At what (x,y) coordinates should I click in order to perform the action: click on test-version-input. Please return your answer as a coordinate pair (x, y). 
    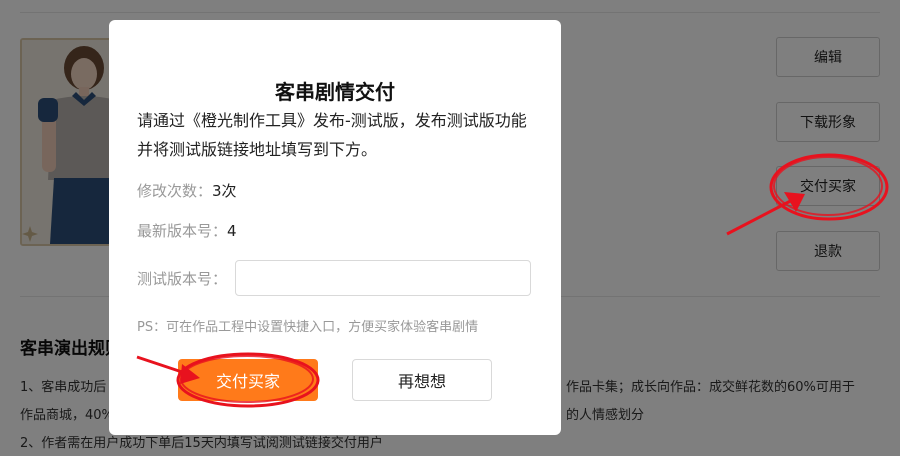
    Looking at the image, I should click on (383, 278).